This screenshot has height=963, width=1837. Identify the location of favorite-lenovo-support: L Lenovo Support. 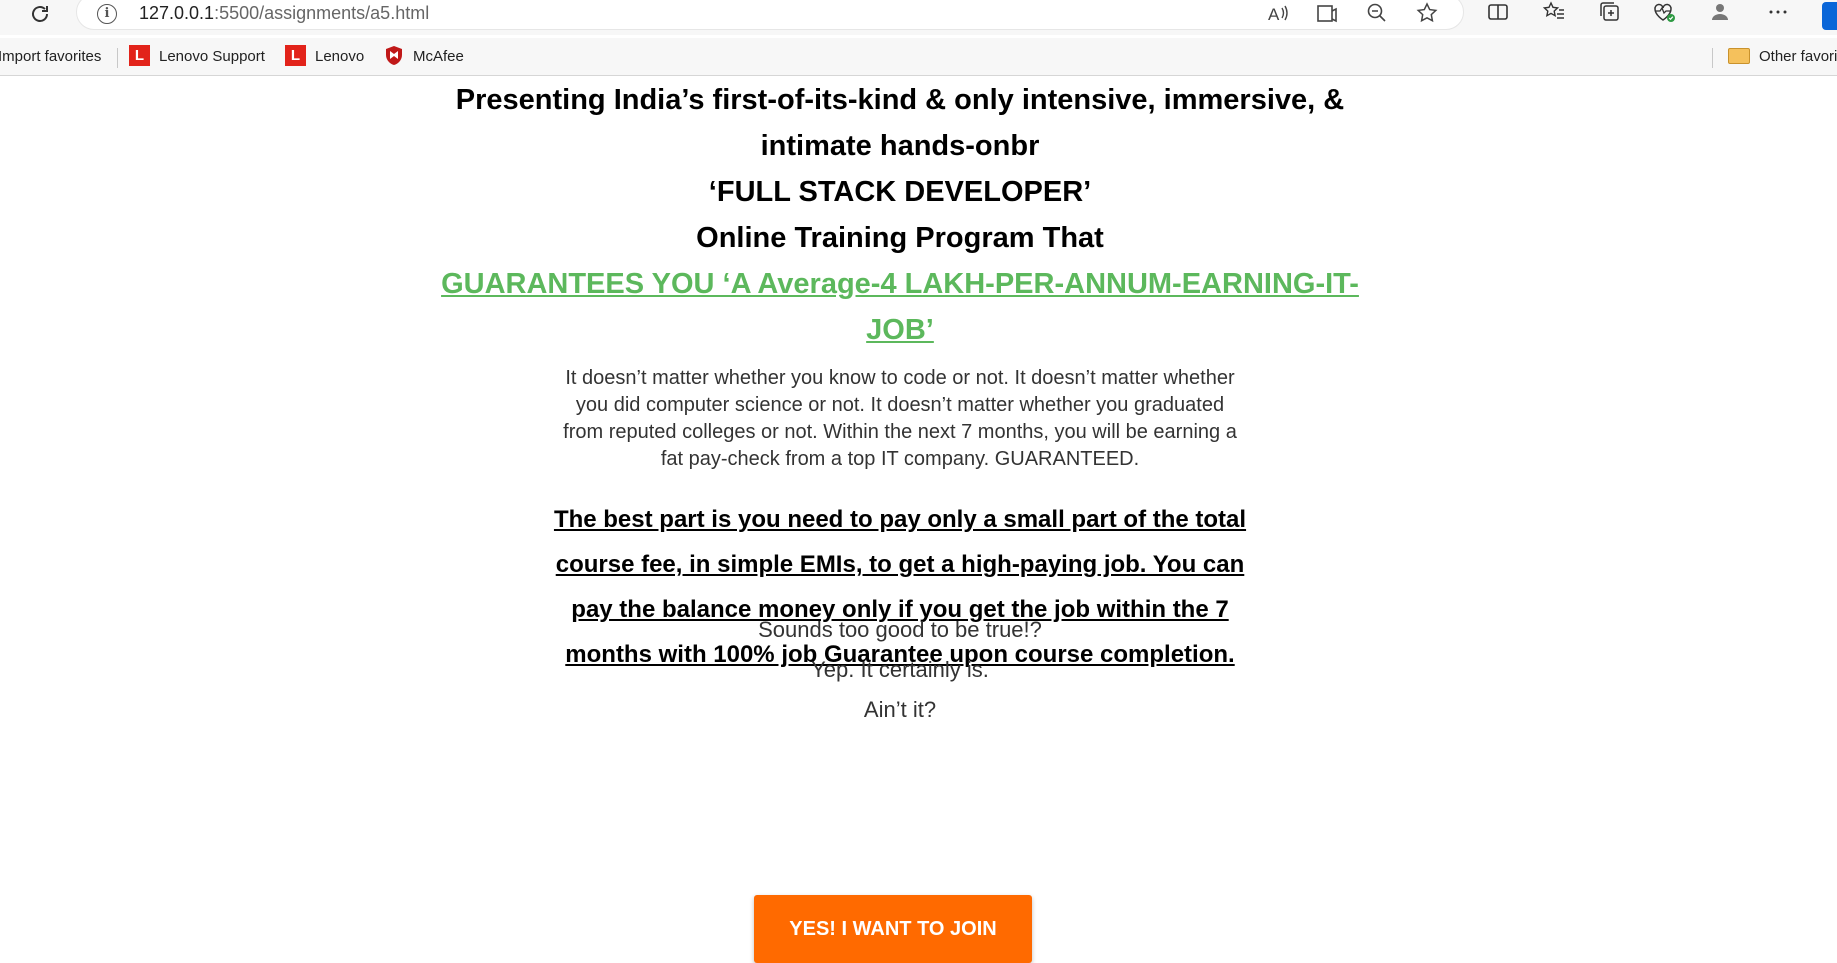
(197, 57).